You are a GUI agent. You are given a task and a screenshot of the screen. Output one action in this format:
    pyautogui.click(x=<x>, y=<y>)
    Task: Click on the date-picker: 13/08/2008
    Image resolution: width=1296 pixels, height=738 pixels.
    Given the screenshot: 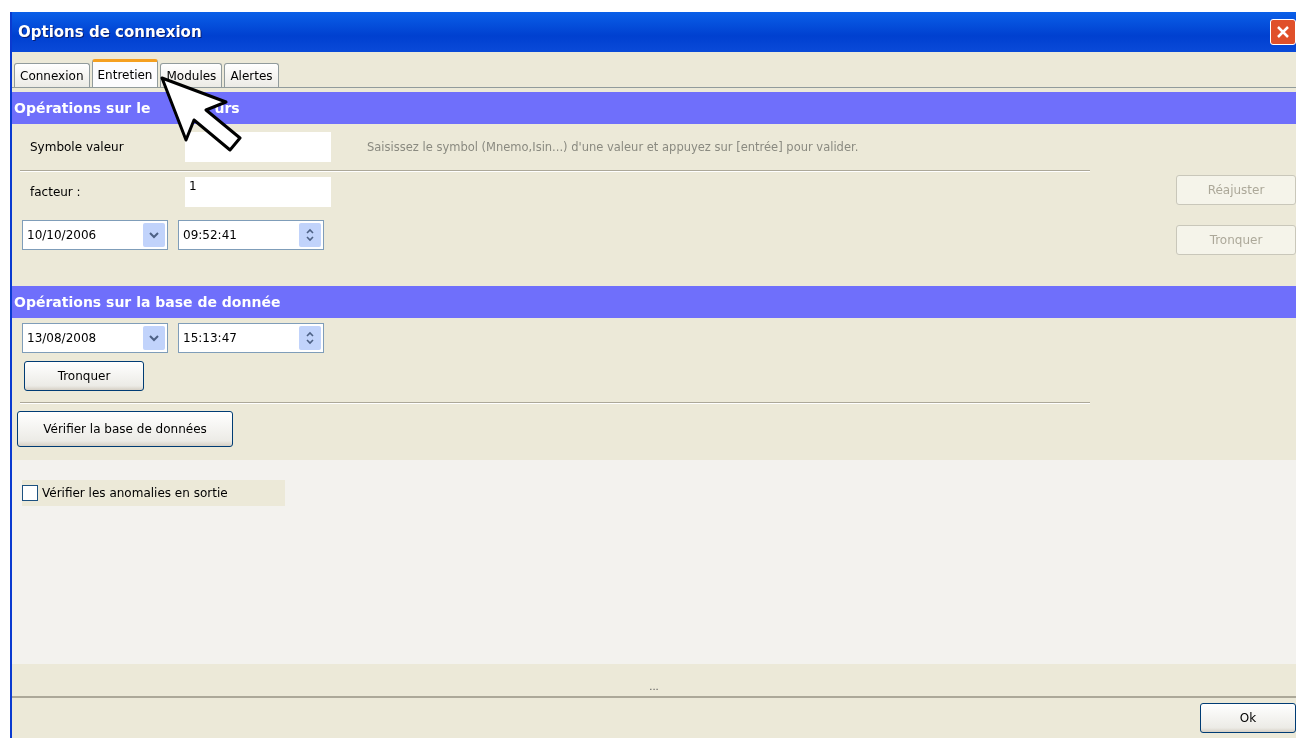 What is the action you would take?
    pyautogui.click(x=95, y=338)
    